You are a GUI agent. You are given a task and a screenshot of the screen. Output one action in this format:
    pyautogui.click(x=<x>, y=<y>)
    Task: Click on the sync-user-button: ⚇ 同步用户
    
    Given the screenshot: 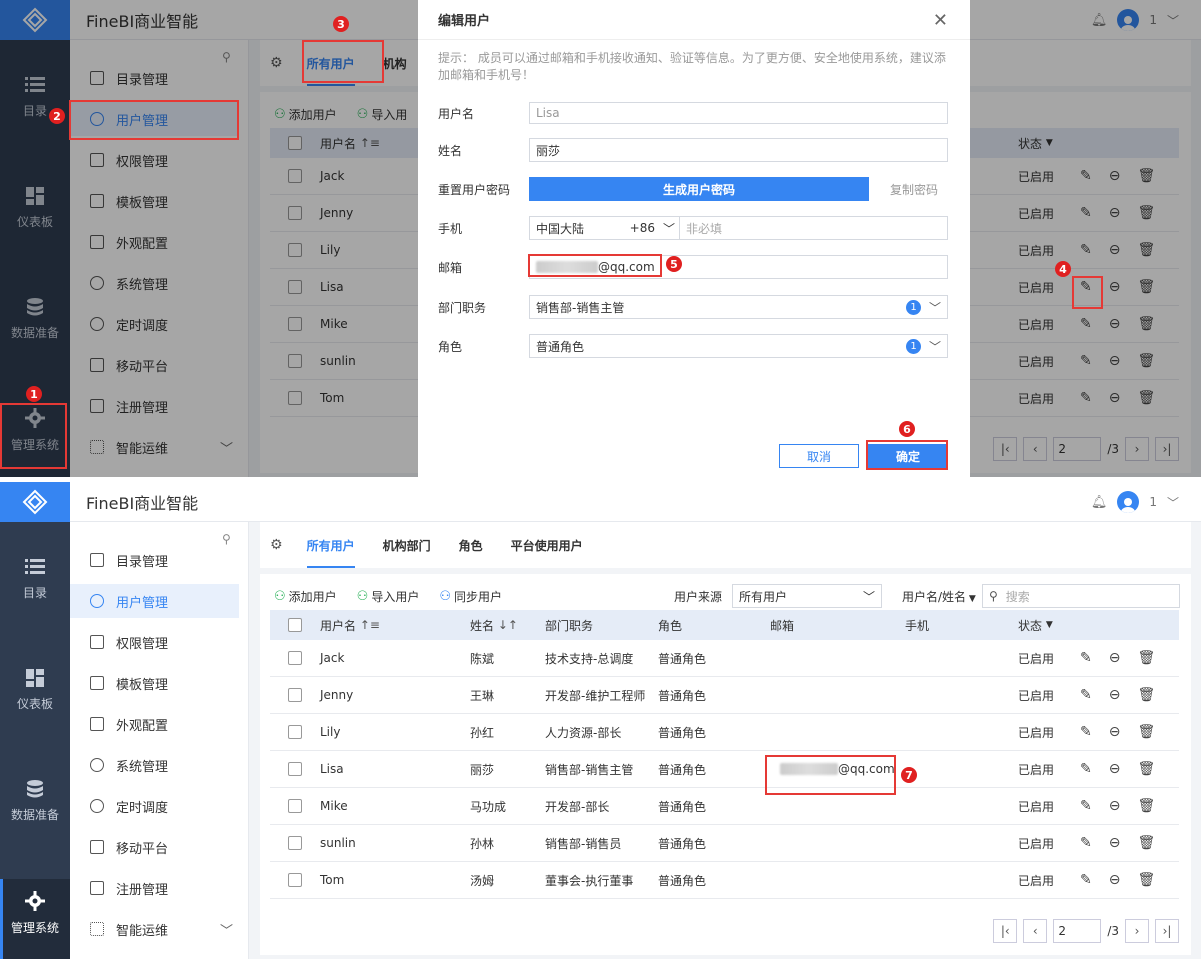 What is the action you would take?
    pyautogui.click(x=470, y=596)
    